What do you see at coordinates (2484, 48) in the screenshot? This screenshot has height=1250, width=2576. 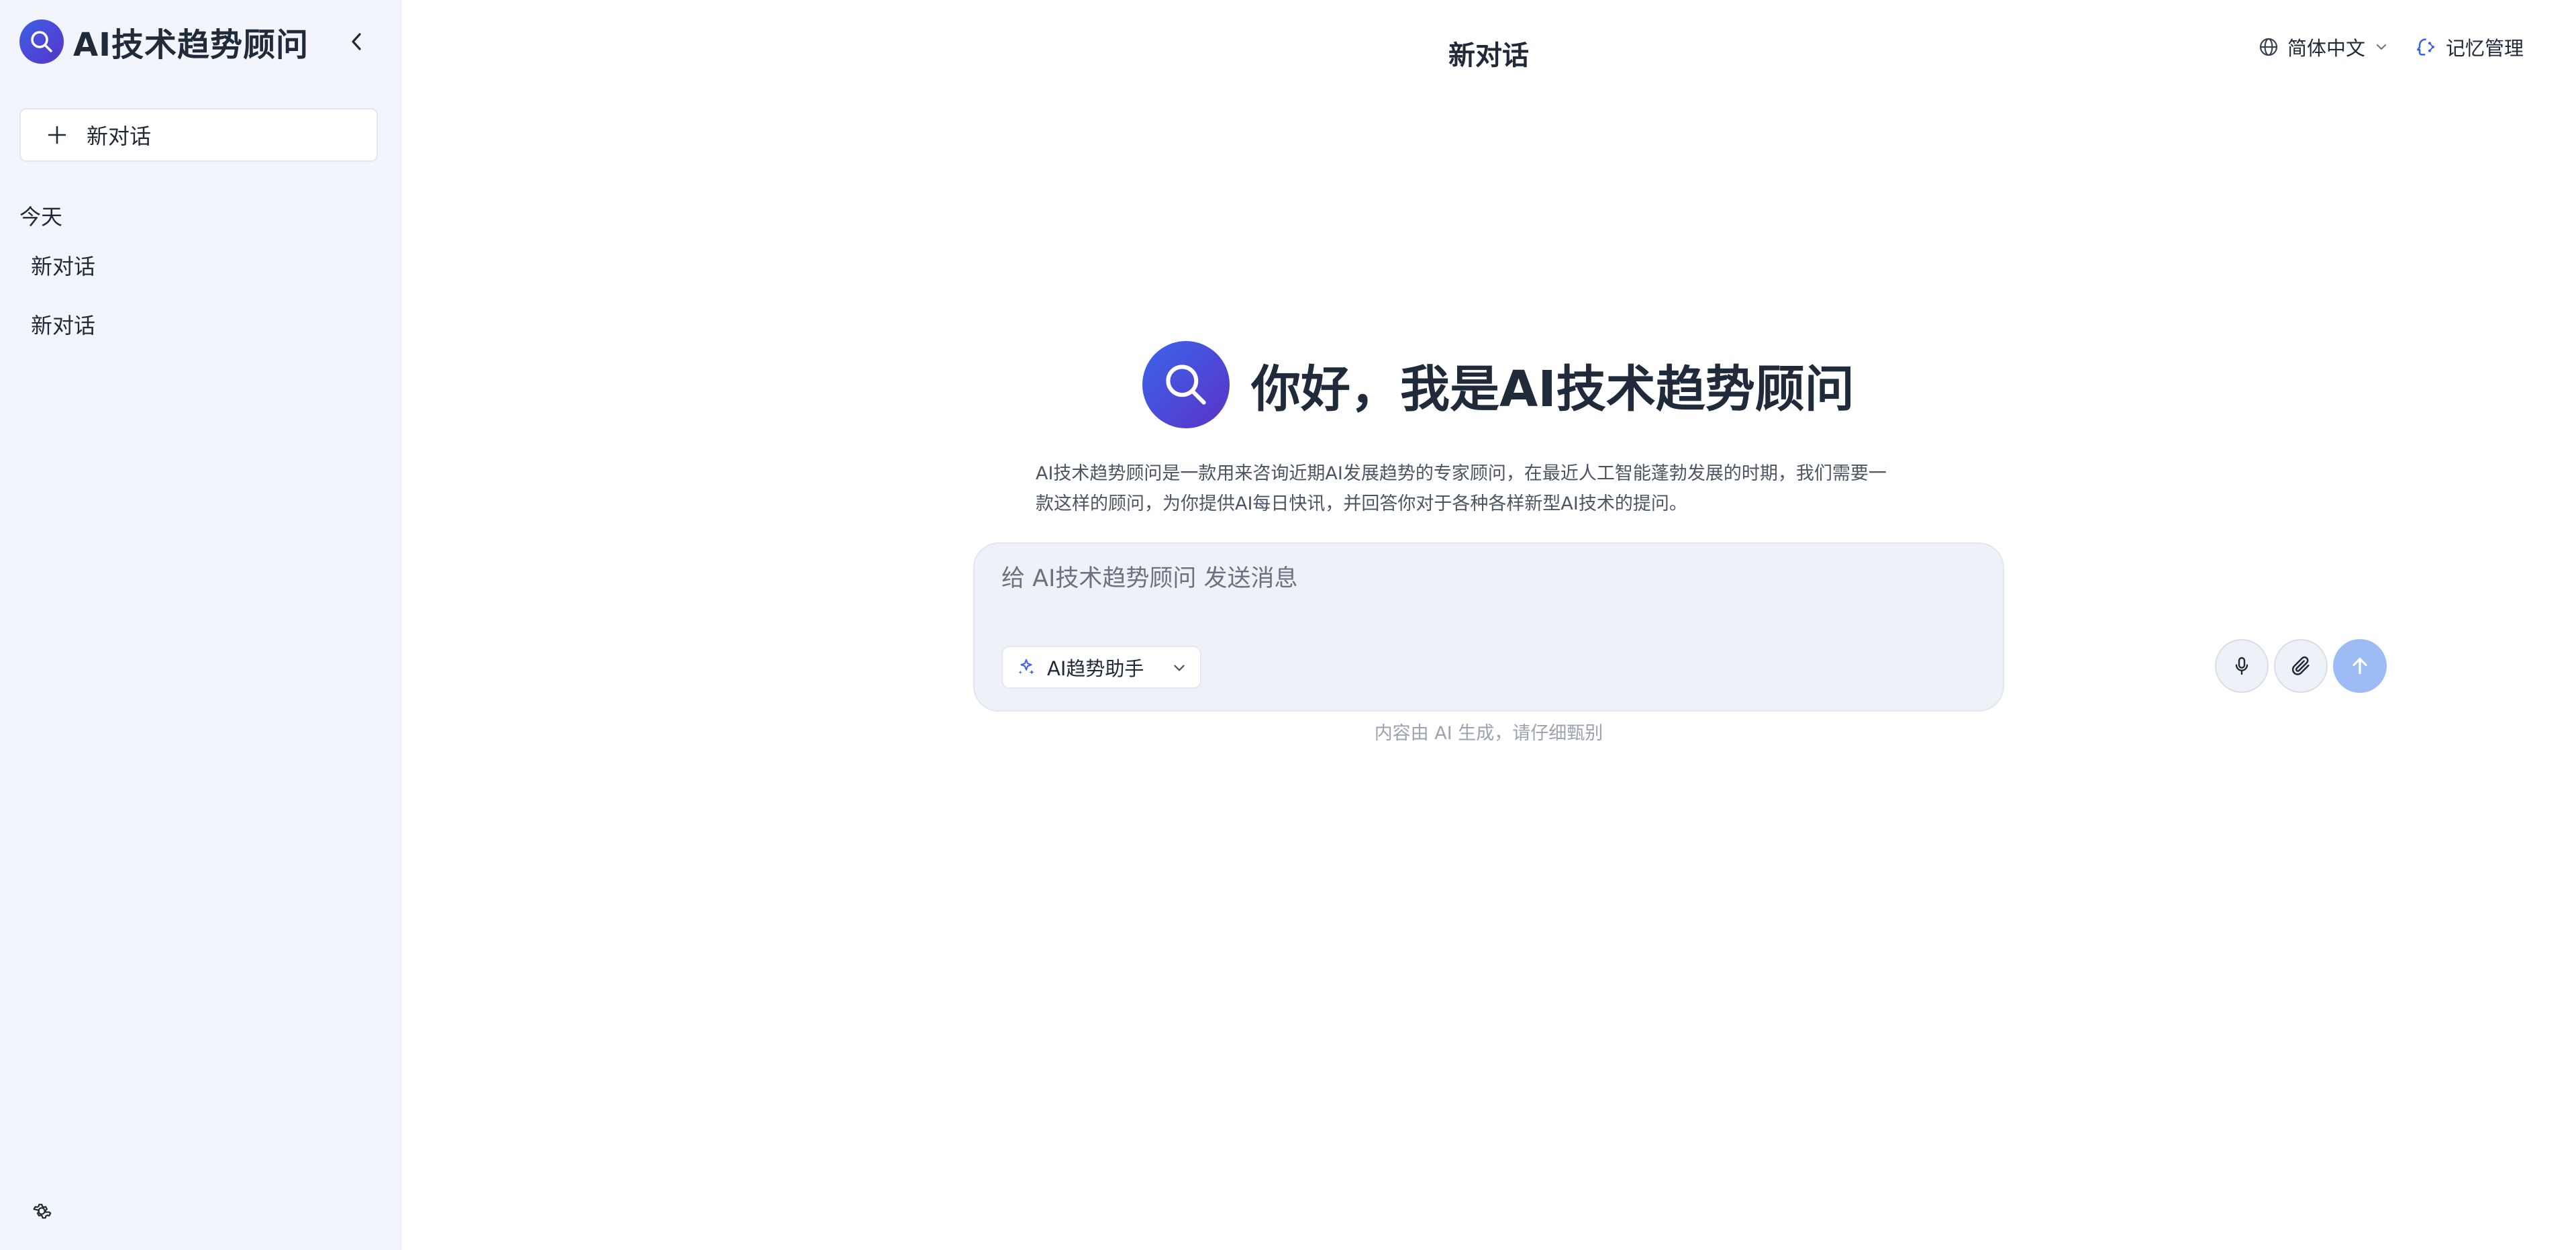 I see `memory-label: 记忆管理` at bounding box center [2484, 48].